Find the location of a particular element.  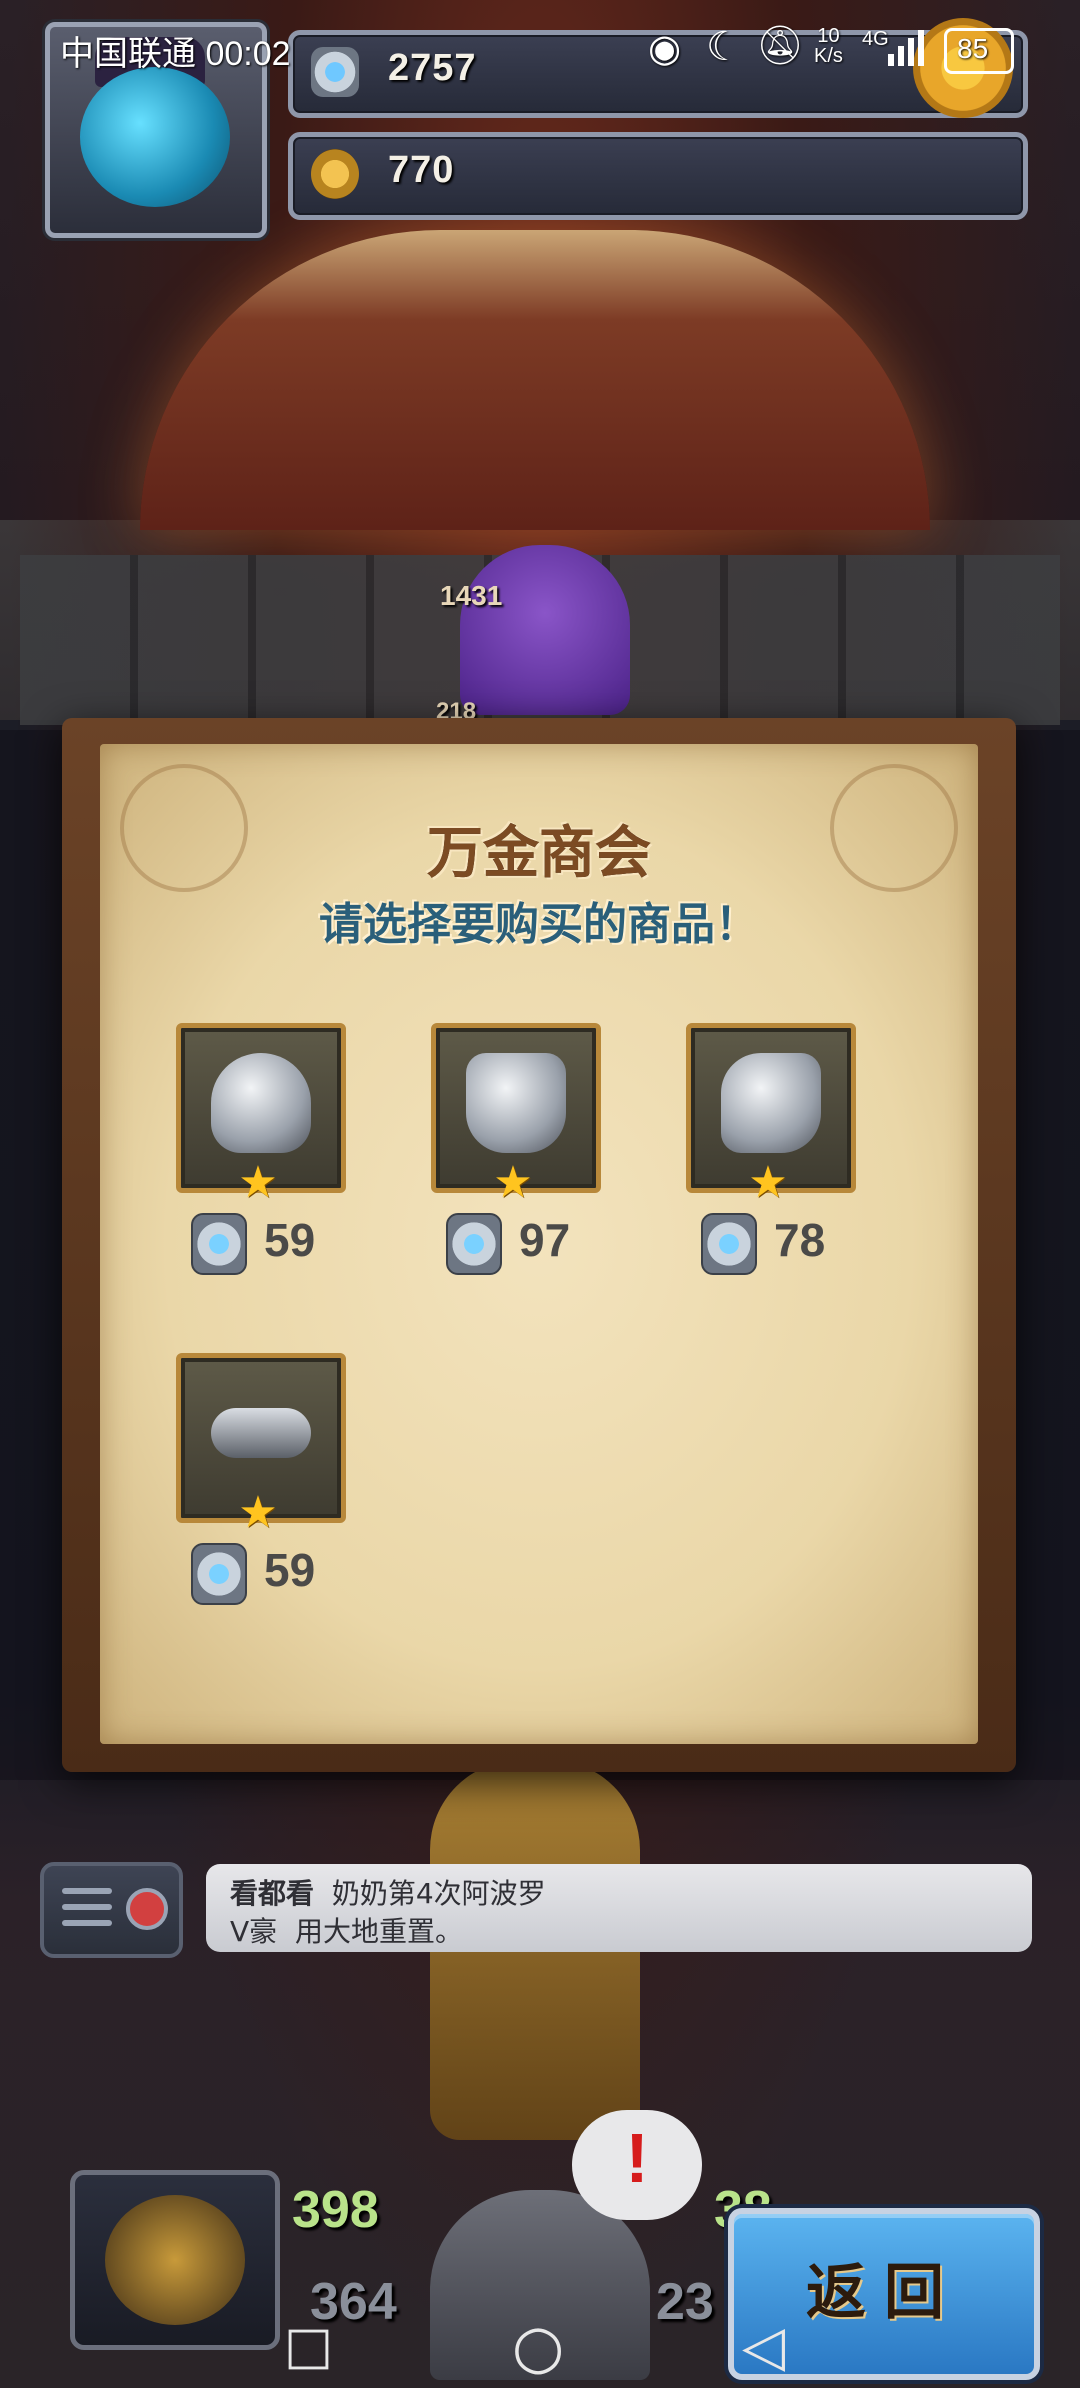

alert-bubble: ! is located at coordinates (637, 2165).